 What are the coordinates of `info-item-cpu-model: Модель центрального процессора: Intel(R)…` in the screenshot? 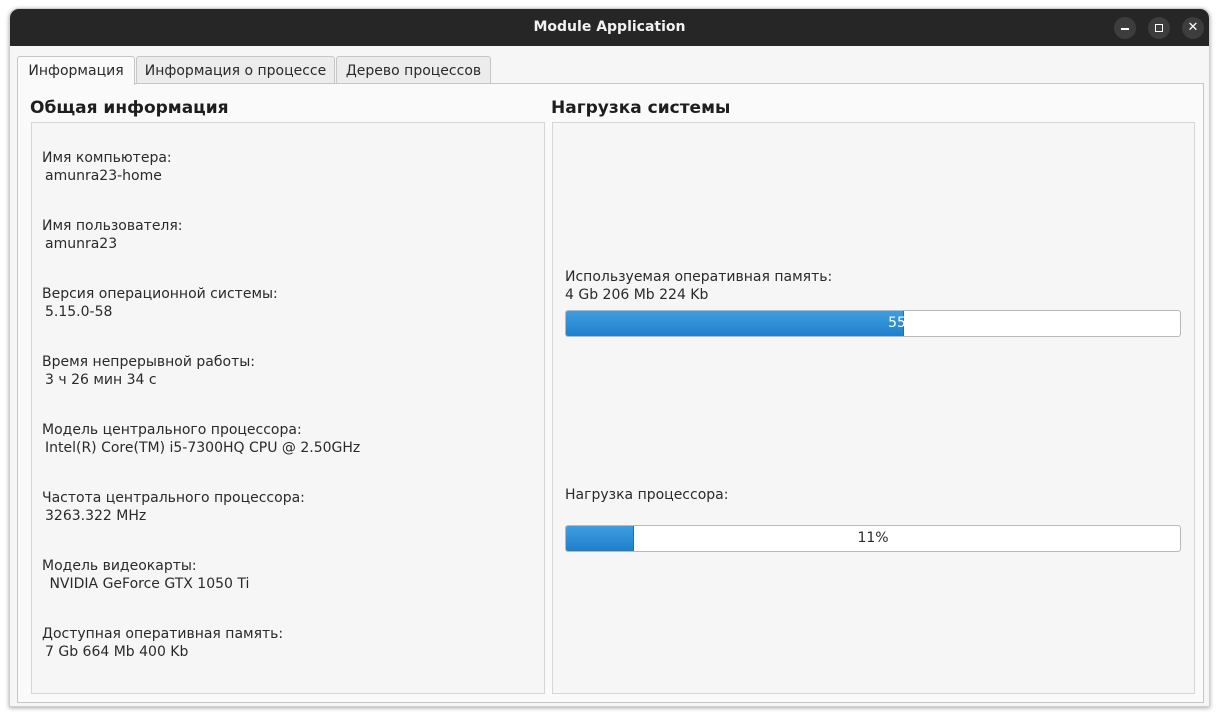 It's located at (201, 439).